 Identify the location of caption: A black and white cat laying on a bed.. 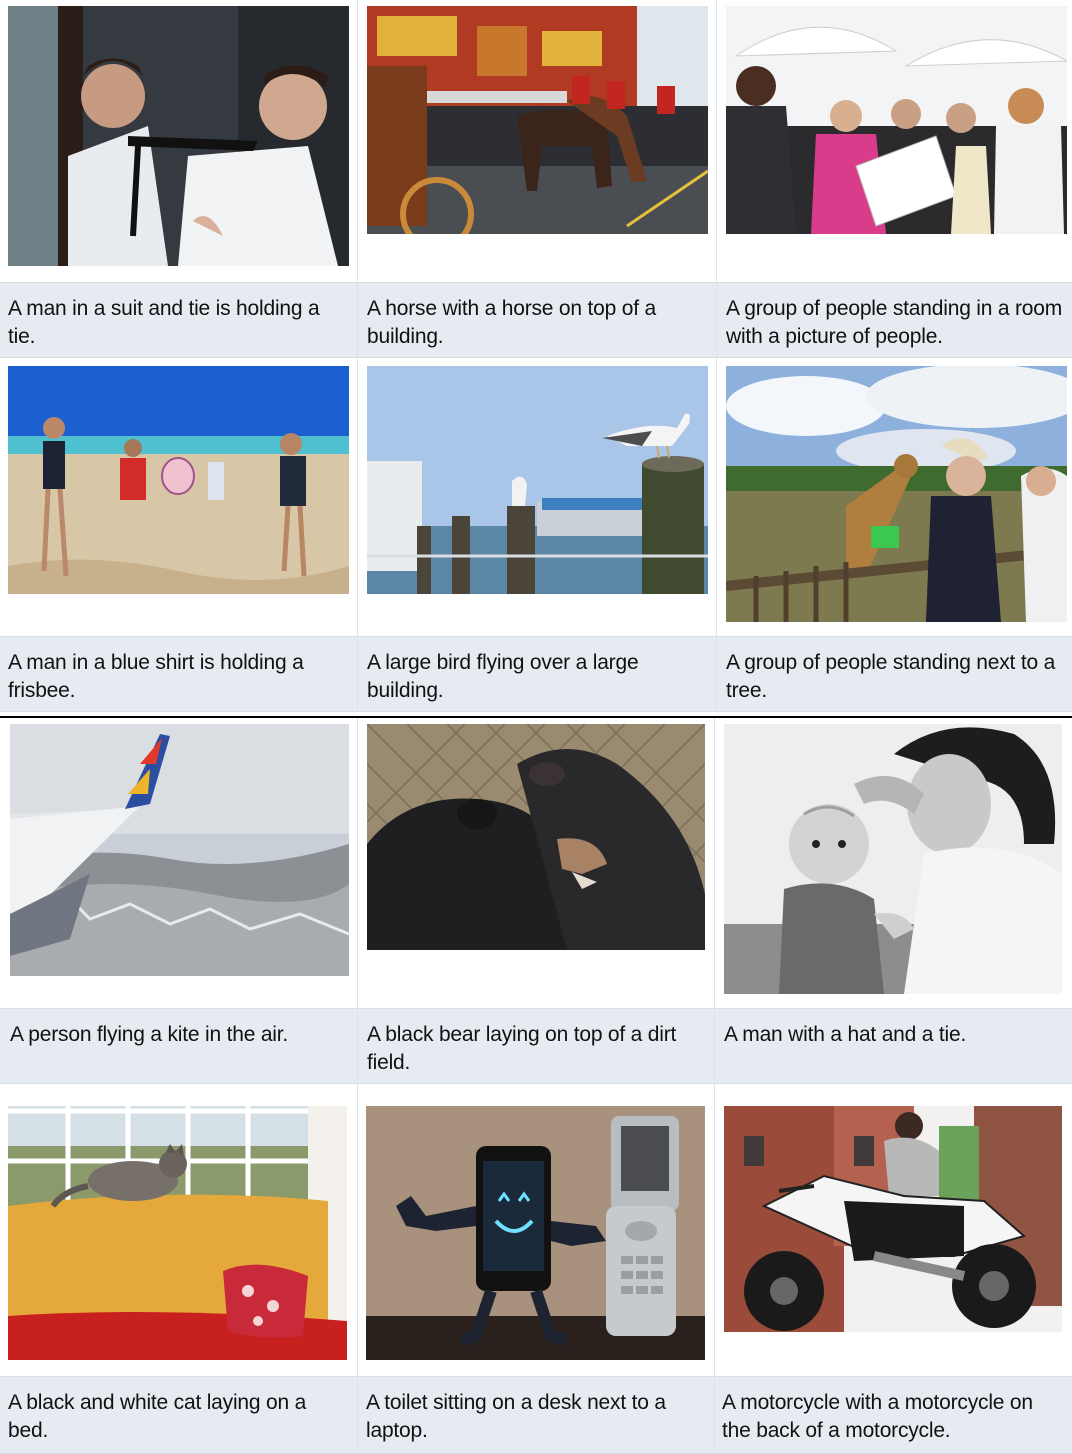
(157, 1416).